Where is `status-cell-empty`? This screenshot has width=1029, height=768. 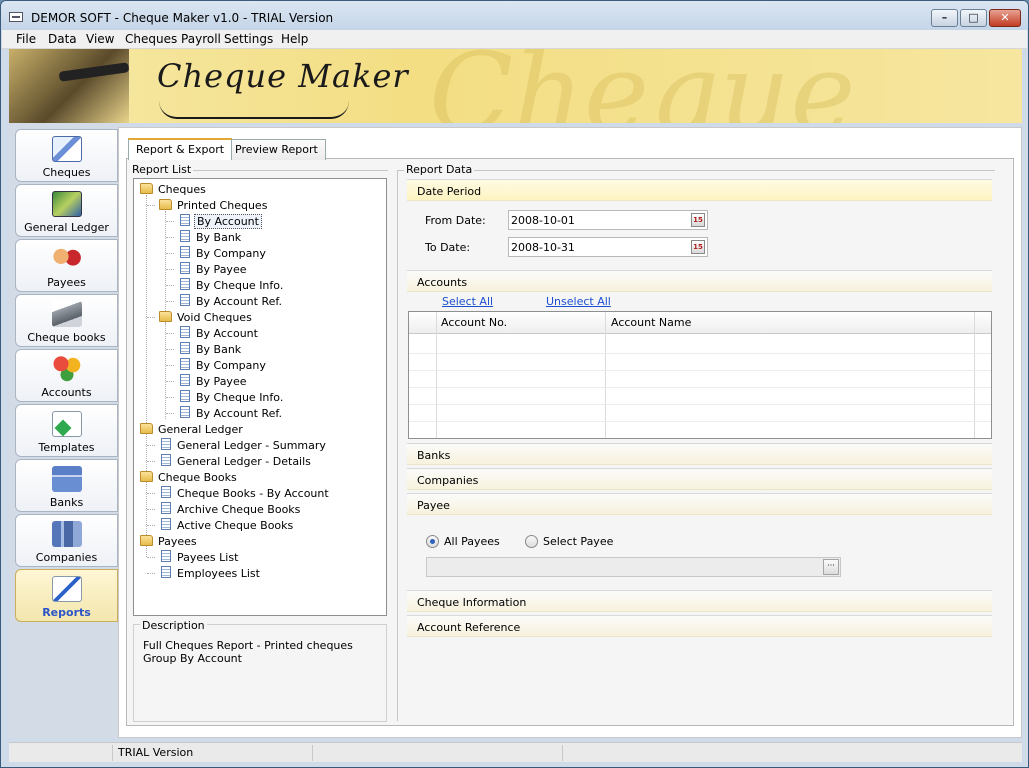 status-cell-empty is located at coordinates (789, 753).